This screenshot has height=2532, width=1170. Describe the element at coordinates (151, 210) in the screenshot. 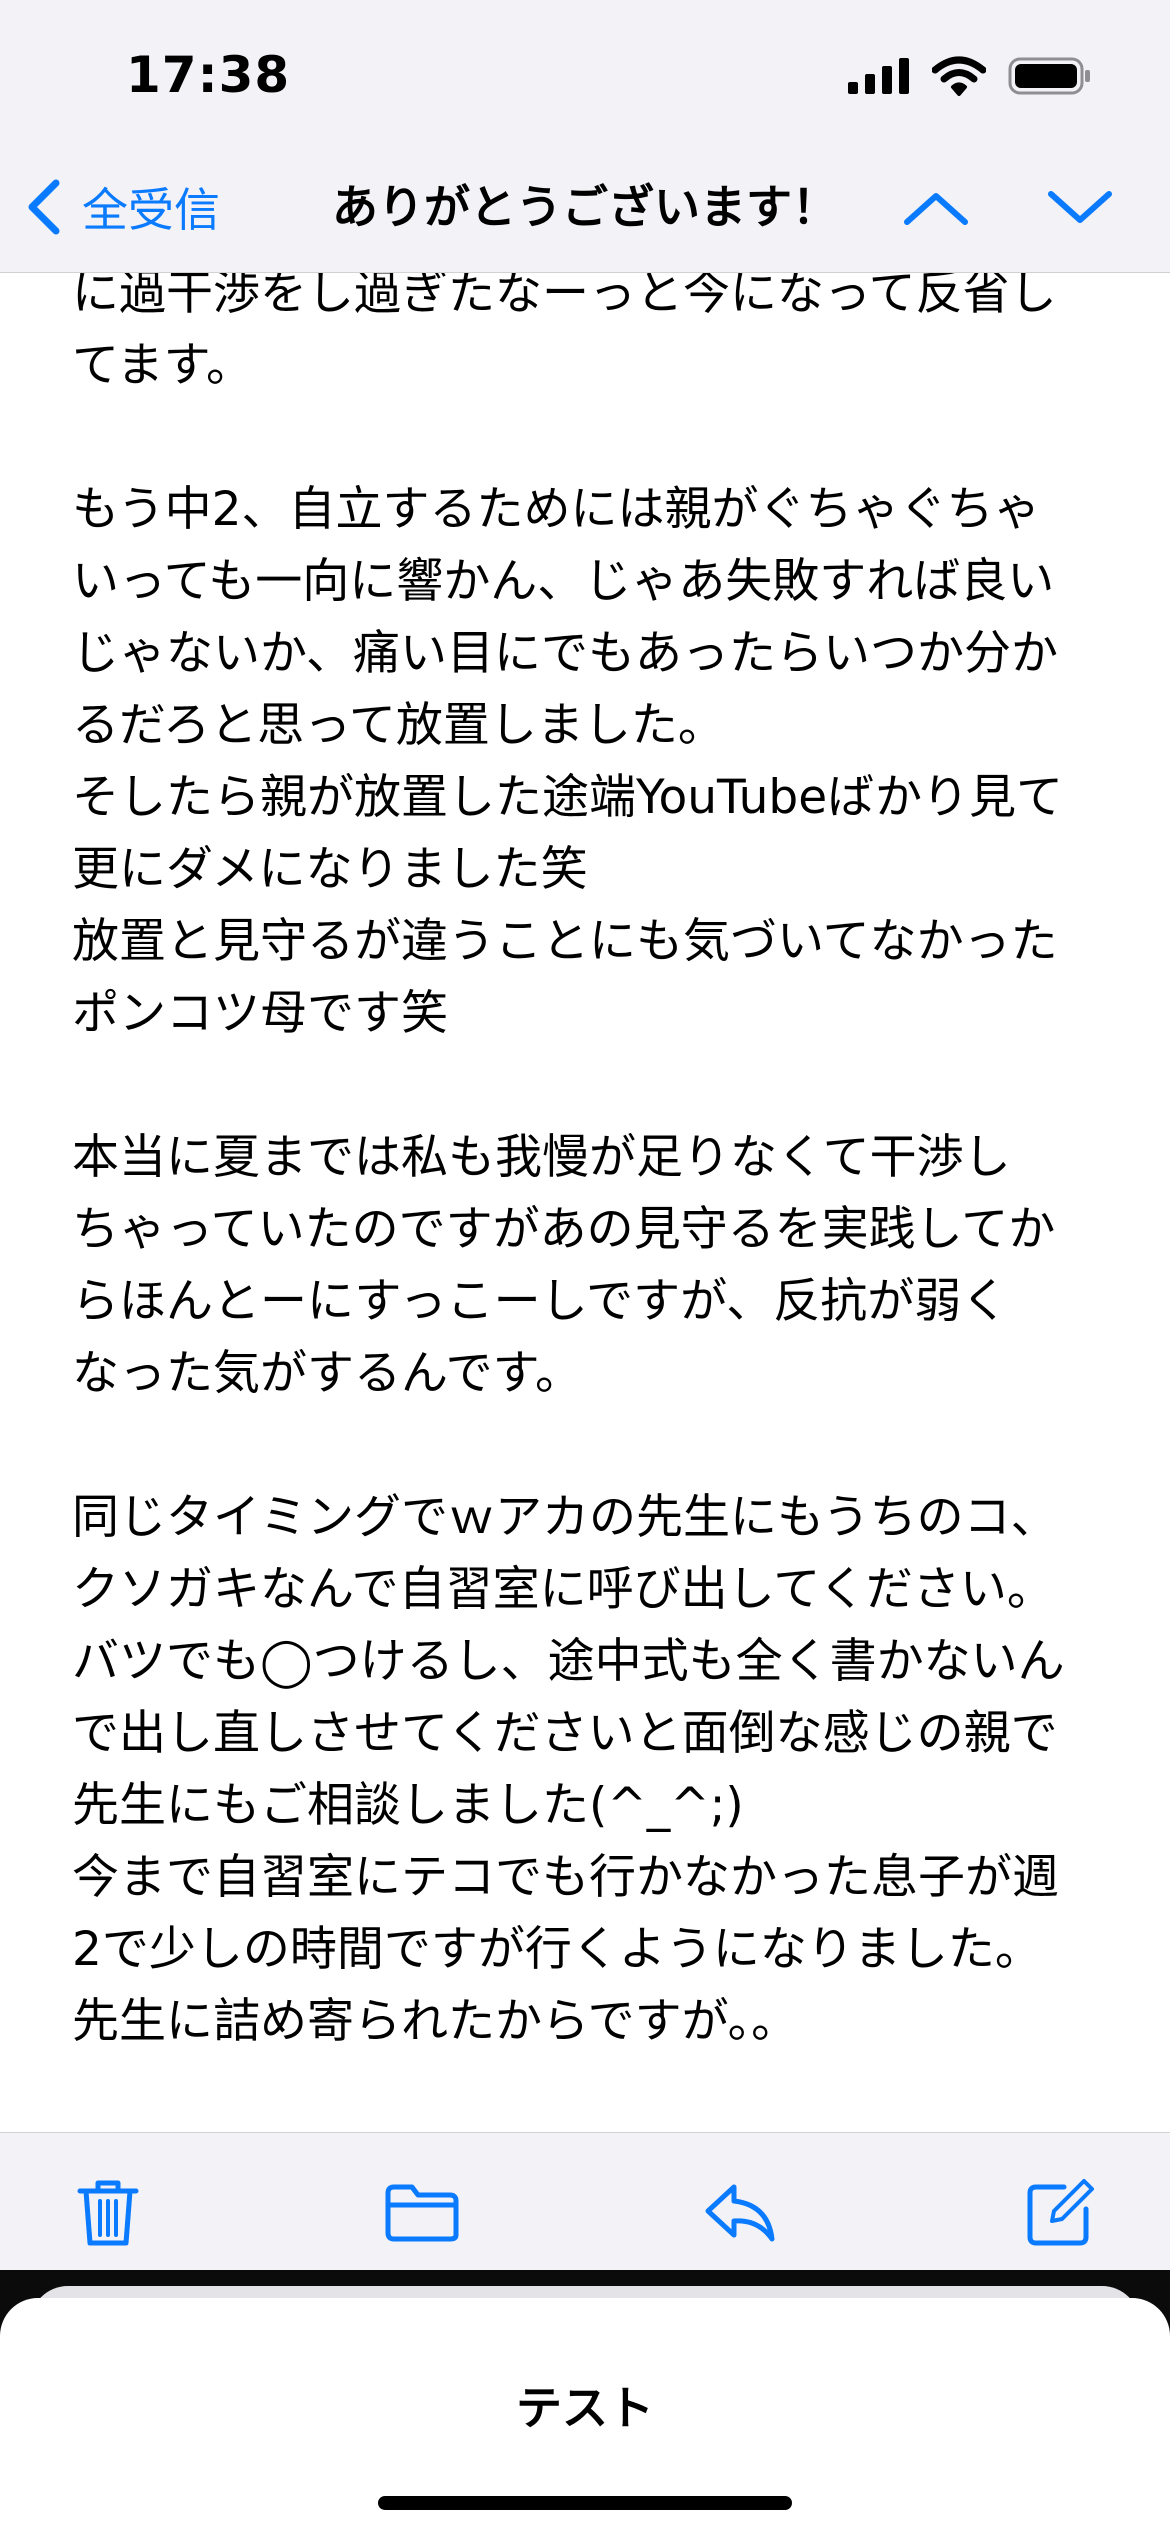

I see `back-button-label: 全受信` at that location.